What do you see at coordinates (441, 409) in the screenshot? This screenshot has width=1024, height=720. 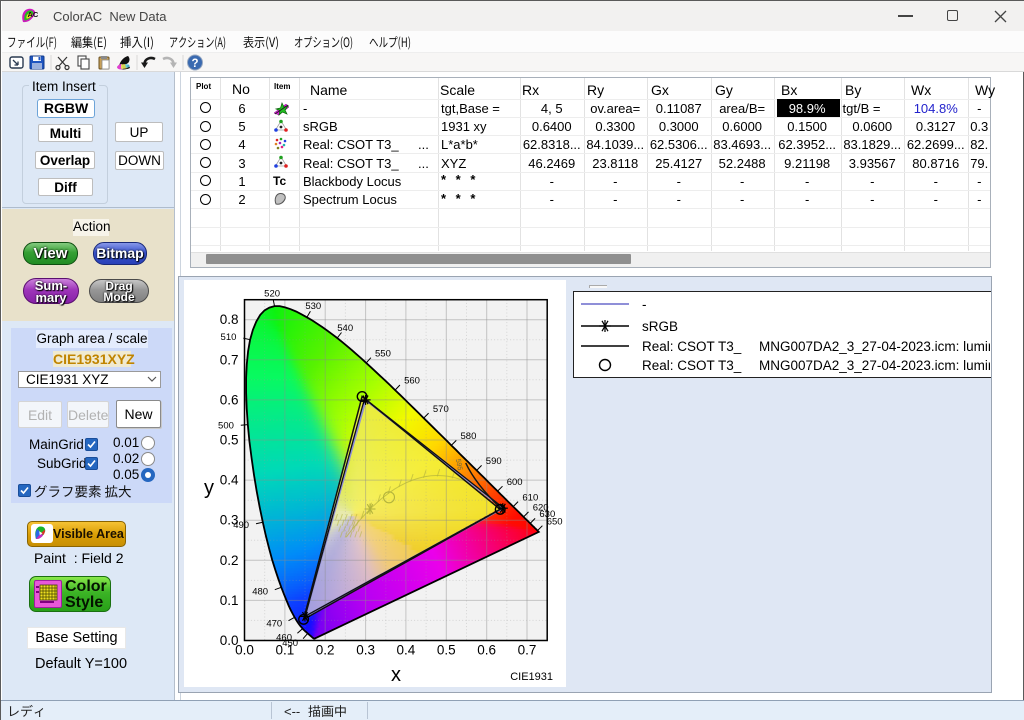 I see `svg-text: 570` at bounding box center [441, 409].